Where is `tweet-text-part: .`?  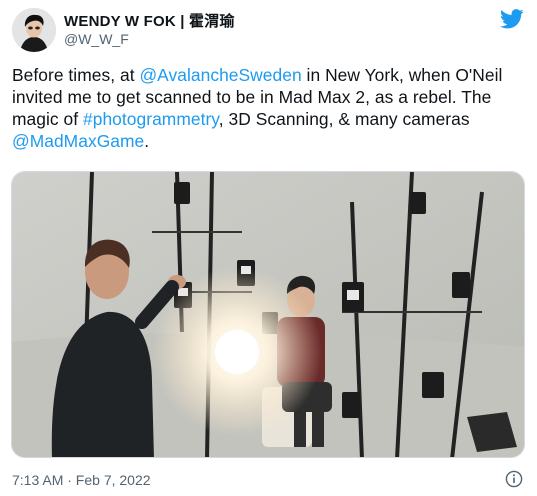 tweet-text-part: . is located at coordinates (147, 141).